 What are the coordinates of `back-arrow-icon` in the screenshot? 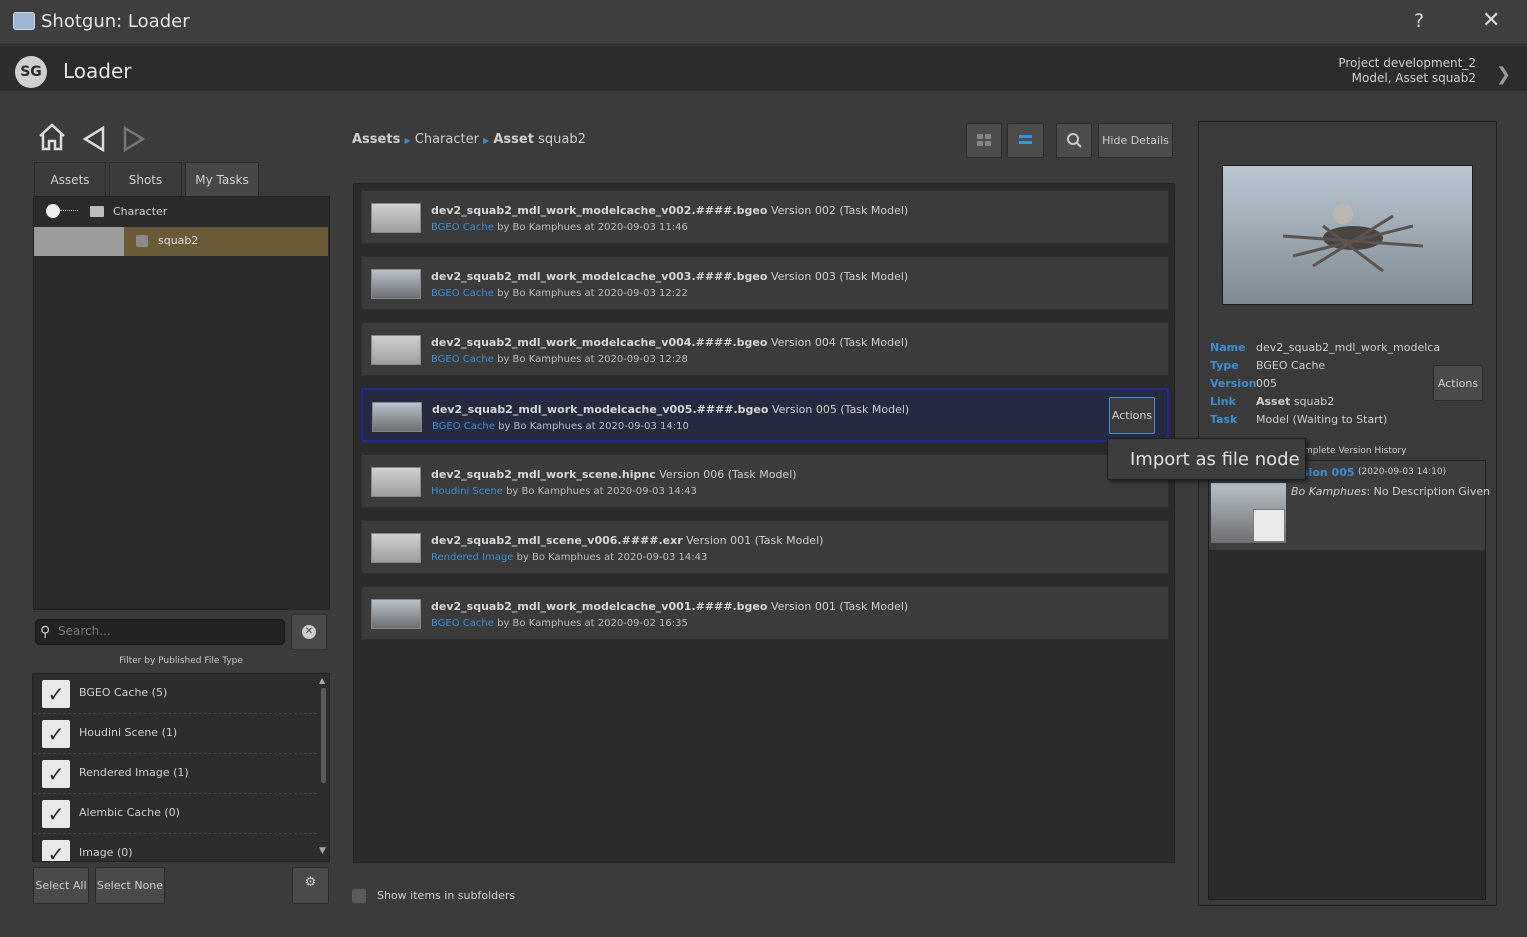 It's located at (94, 142).